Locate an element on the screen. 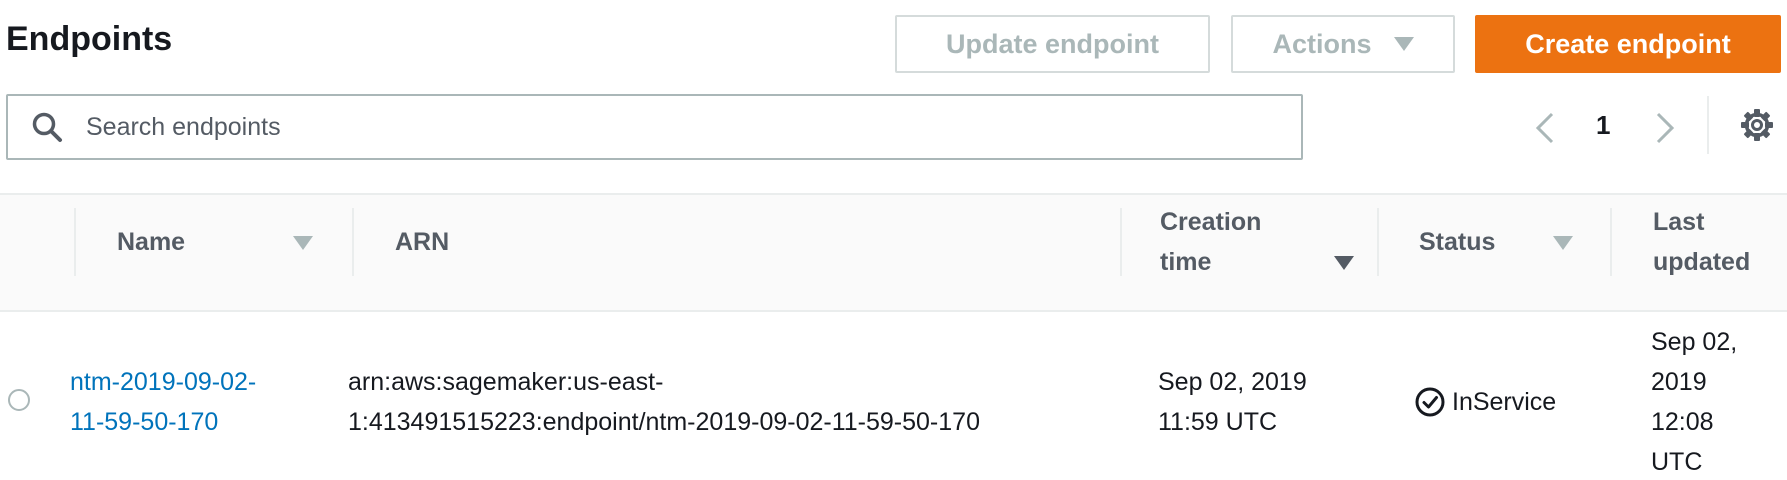  caret-down-icon is located at coordinates (1403, 44).